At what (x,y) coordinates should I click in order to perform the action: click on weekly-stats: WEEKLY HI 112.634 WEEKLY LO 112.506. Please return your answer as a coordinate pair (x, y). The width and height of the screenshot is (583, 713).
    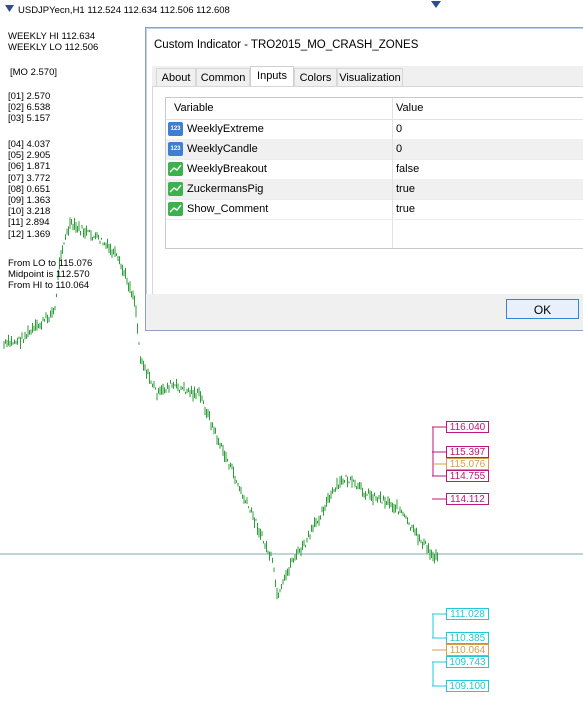
    Looking at the image, I should click on (53, 42).